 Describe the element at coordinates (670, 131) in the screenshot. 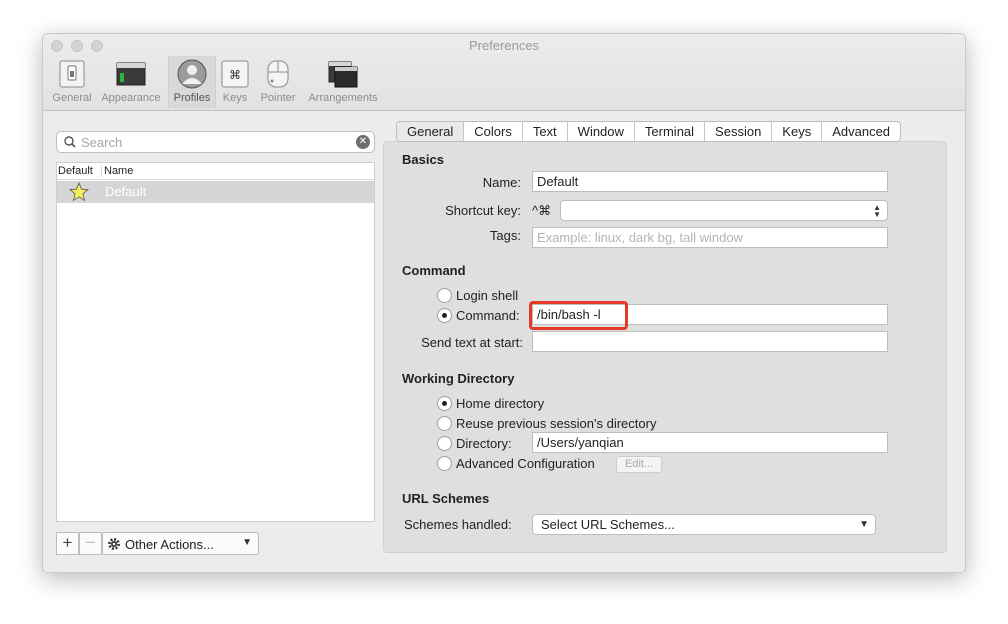

I see `tab-terminal: Terminal` at that location.